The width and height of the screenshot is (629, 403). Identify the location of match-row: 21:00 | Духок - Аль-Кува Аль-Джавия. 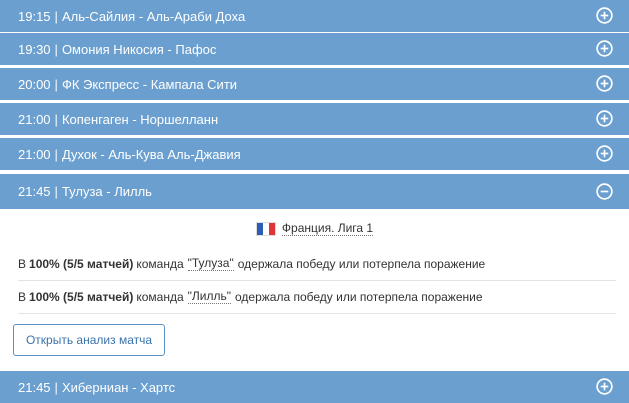
(314, 154).